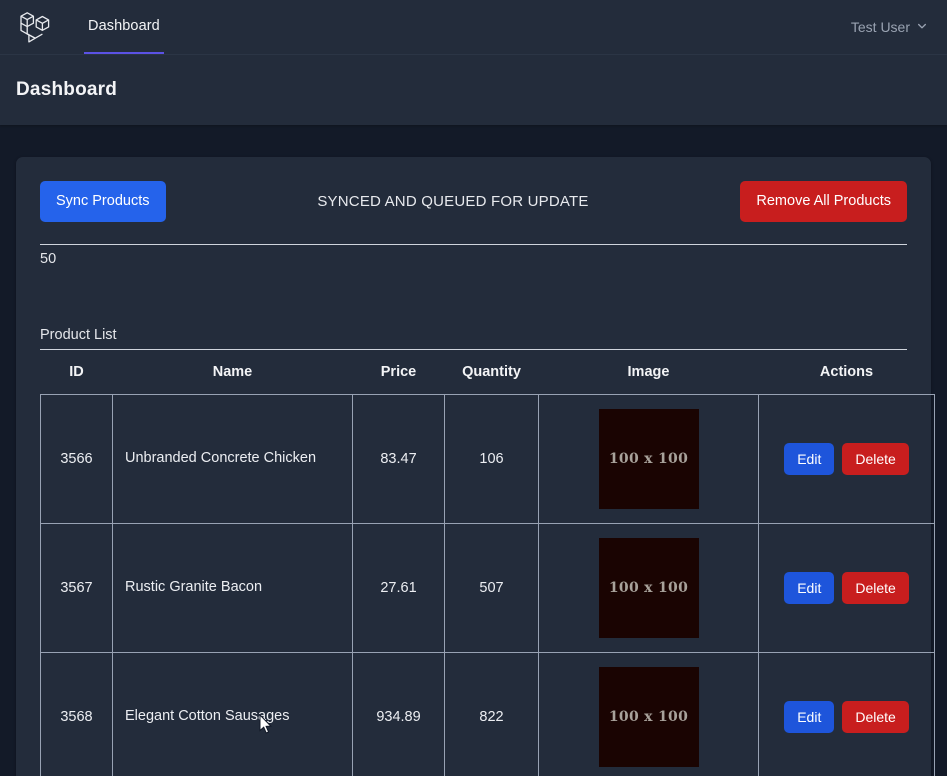 The width and height of the screenshot is (947, 776). What do you see at coordinates (398, 587) in the screenshot?
I see `table-cell-price: 27.61` at bounding box center [398, 587].